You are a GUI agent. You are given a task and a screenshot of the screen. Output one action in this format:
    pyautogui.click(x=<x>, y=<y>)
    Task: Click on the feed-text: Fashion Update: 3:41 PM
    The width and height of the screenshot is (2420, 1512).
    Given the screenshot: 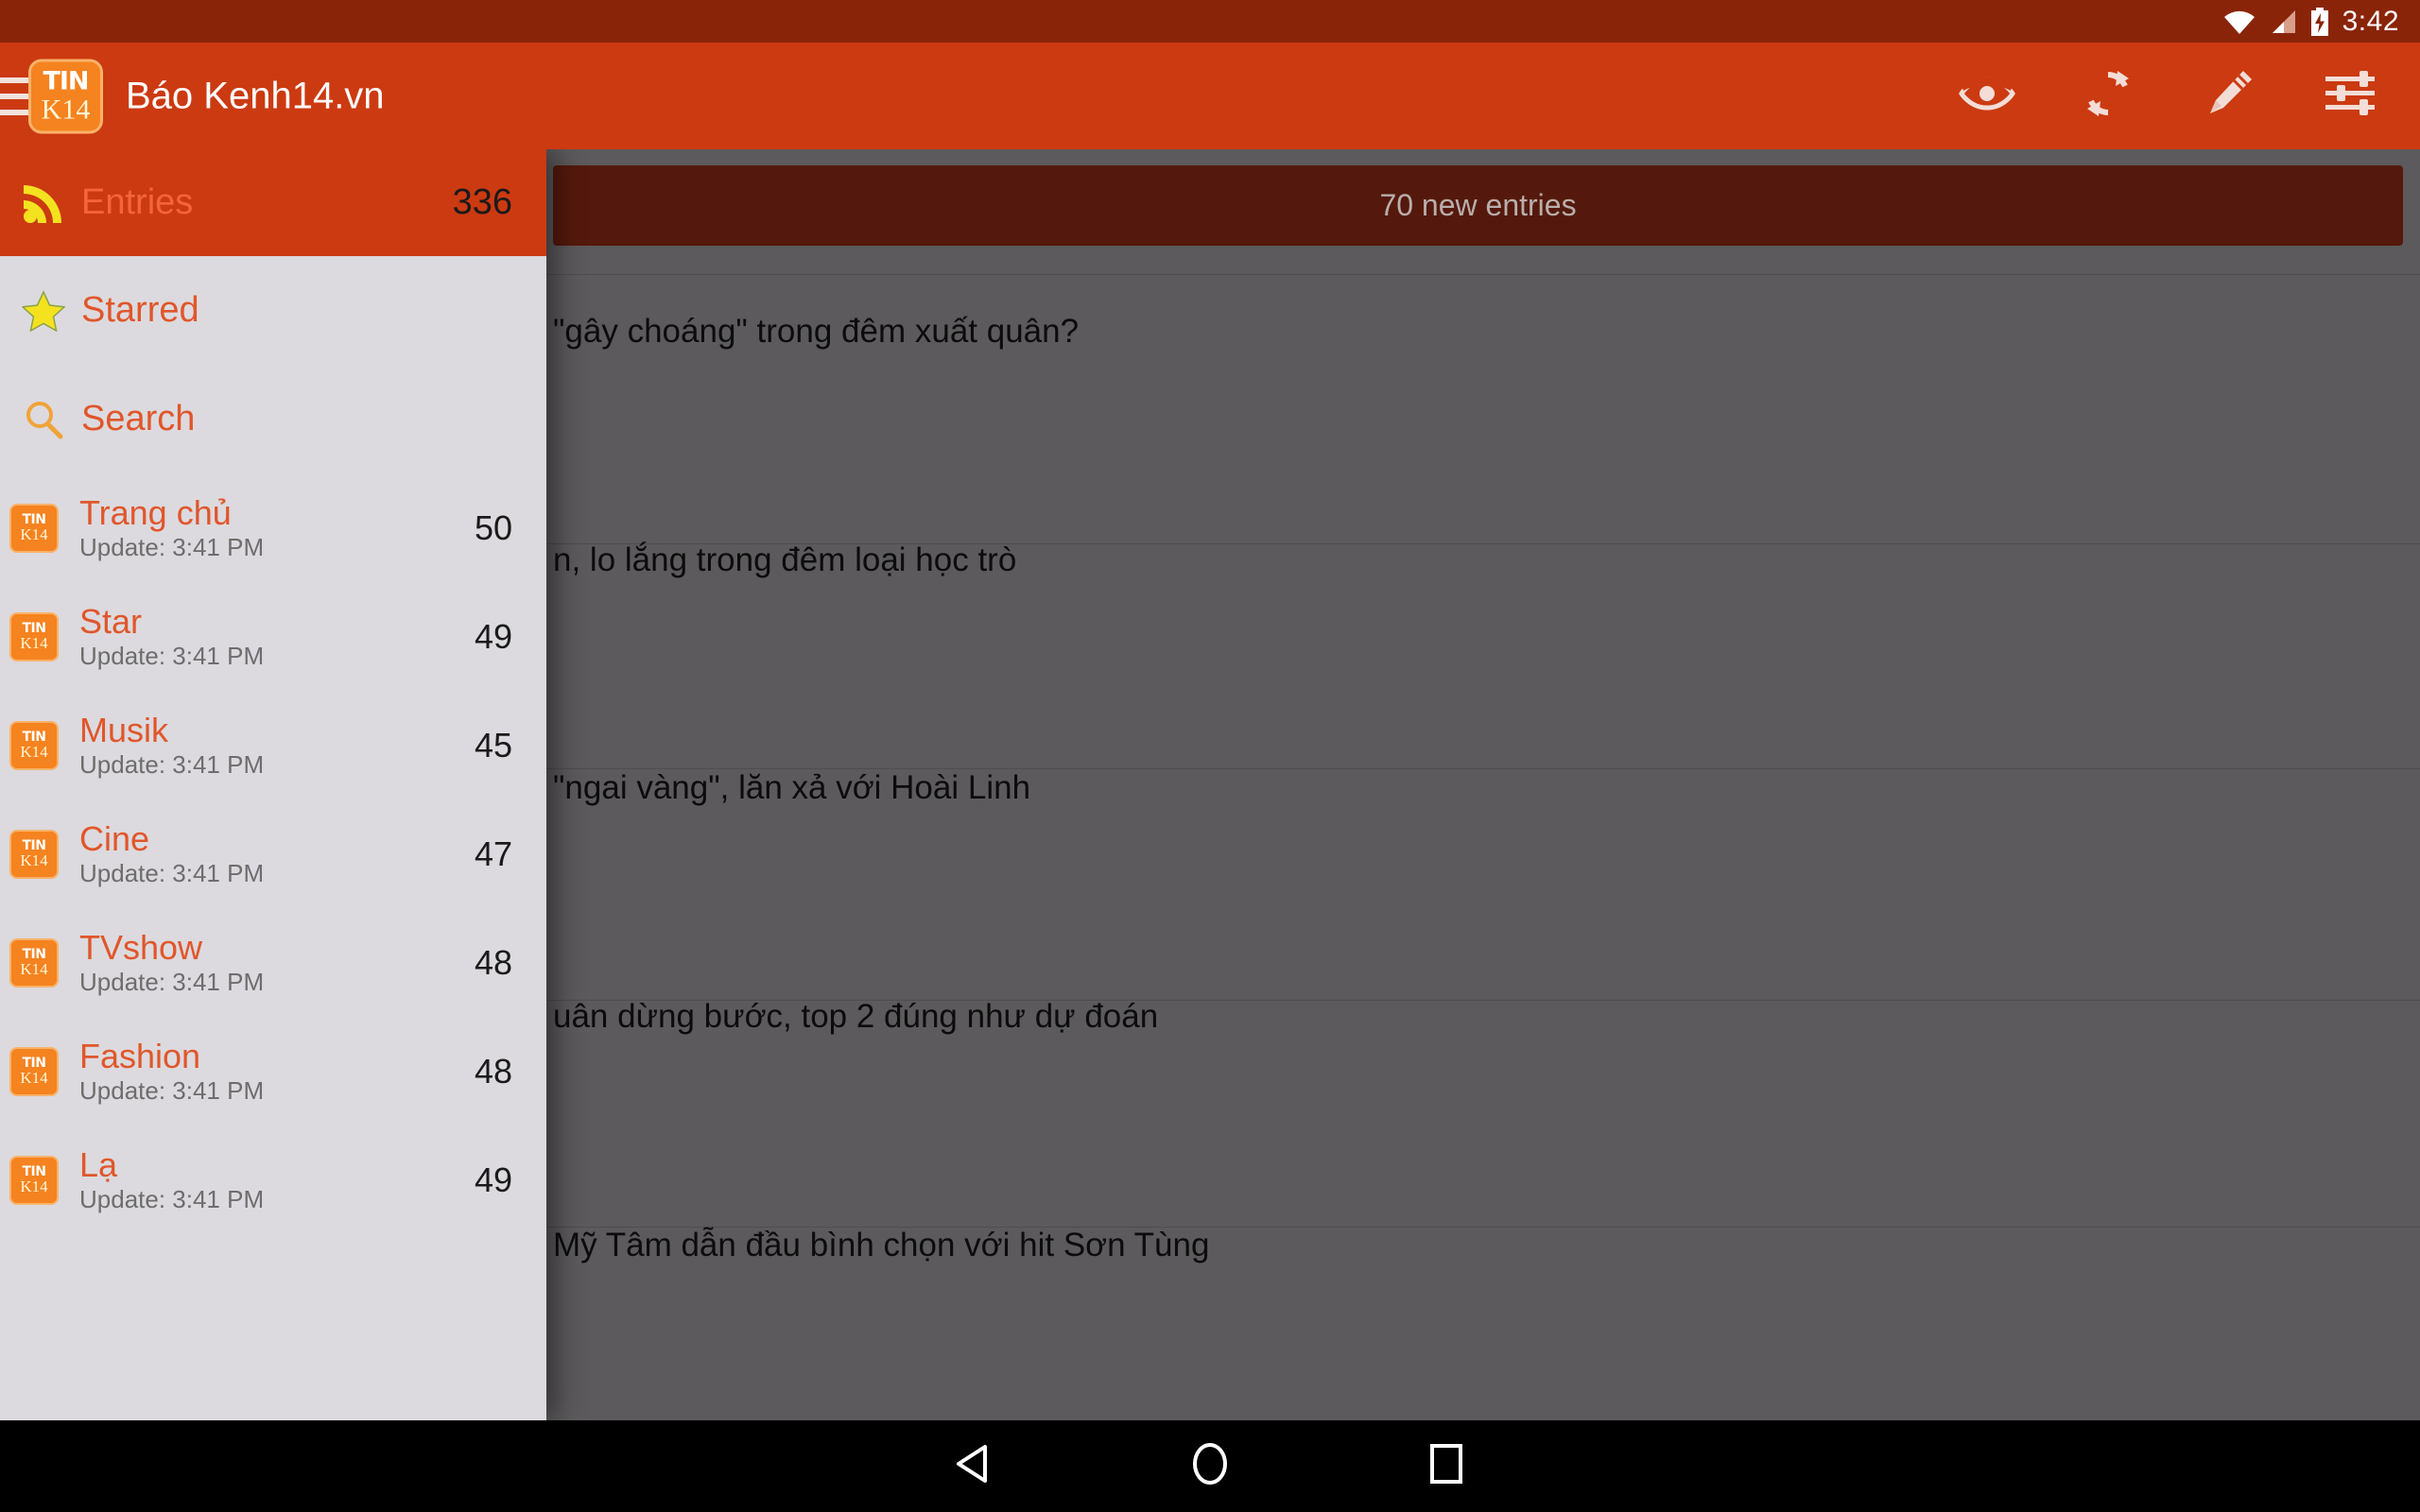 What is the action you would take?
    pyautogui.click(x=267, y=1071)
    